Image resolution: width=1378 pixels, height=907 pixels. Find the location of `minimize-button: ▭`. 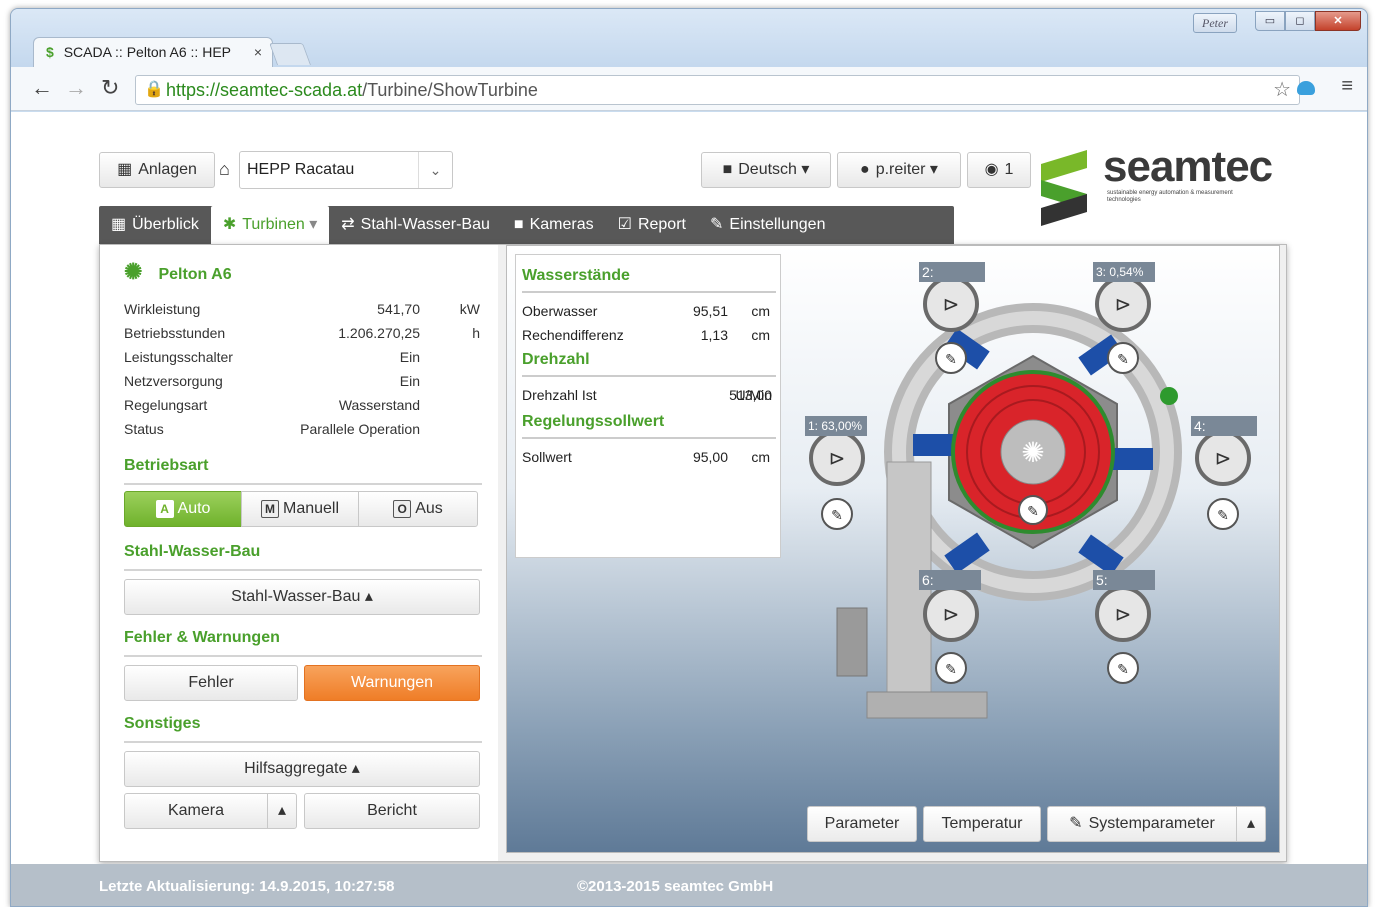

minimize-button: ▭ is located at coordinates (1270, 21).